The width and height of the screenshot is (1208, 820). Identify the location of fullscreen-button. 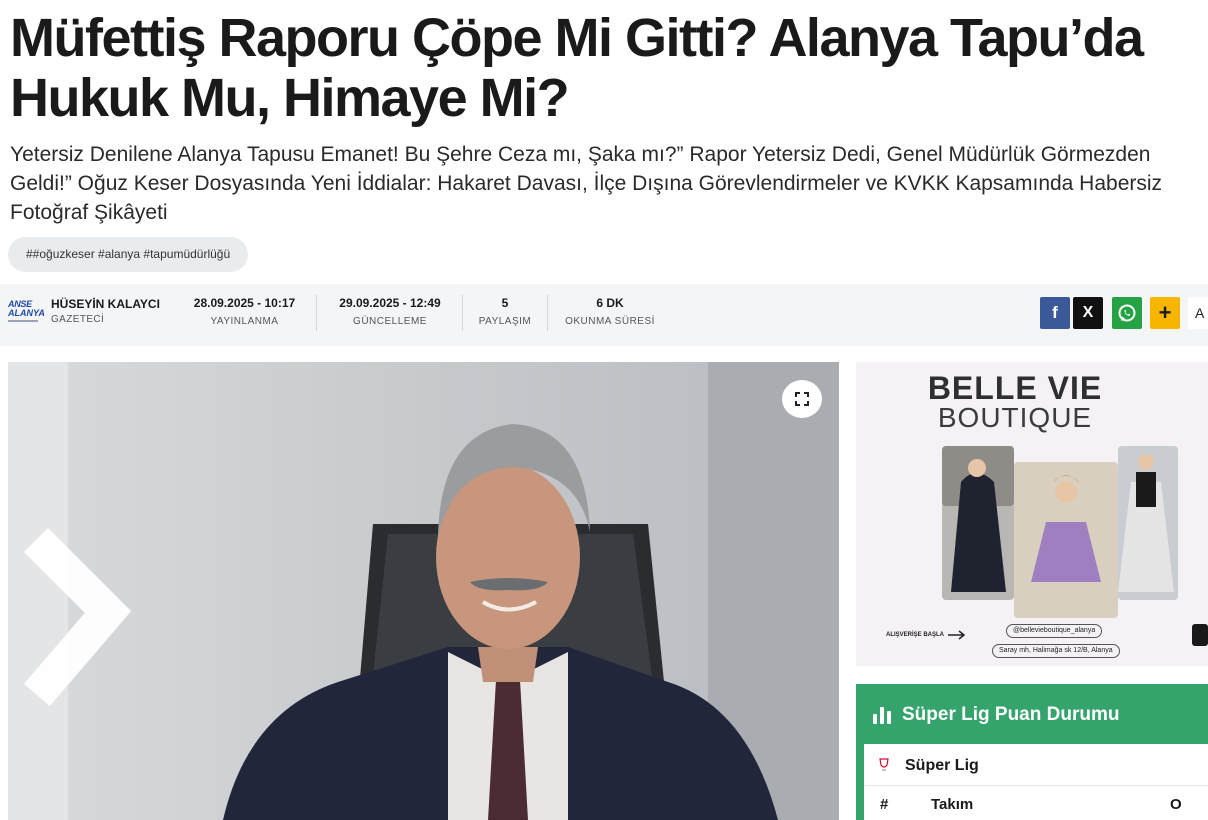
(802, 399).